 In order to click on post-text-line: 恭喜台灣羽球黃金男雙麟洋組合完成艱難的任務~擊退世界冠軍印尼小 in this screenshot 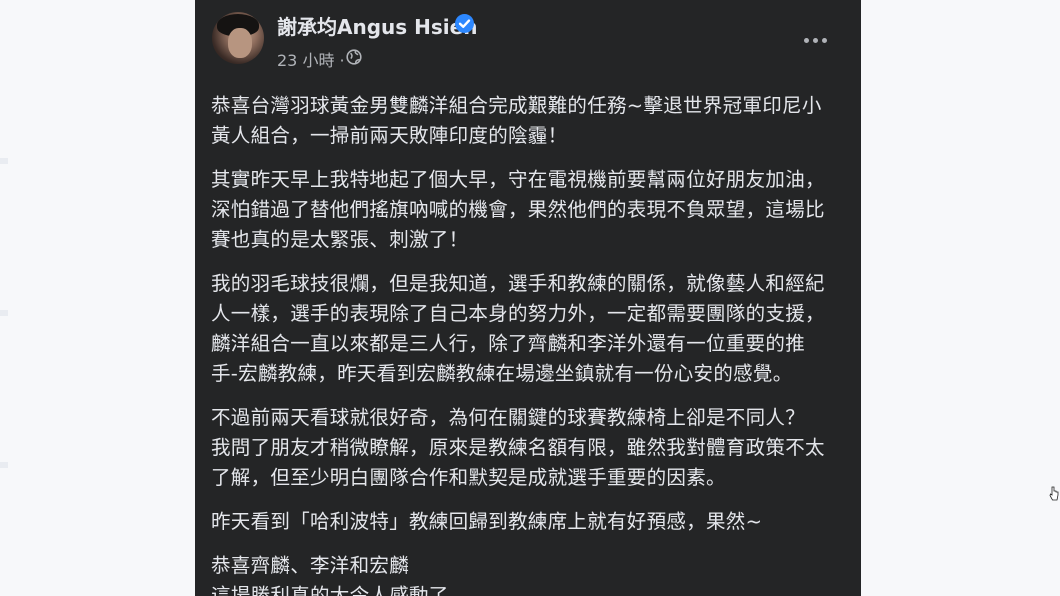, I will do `click(516, 105)`.